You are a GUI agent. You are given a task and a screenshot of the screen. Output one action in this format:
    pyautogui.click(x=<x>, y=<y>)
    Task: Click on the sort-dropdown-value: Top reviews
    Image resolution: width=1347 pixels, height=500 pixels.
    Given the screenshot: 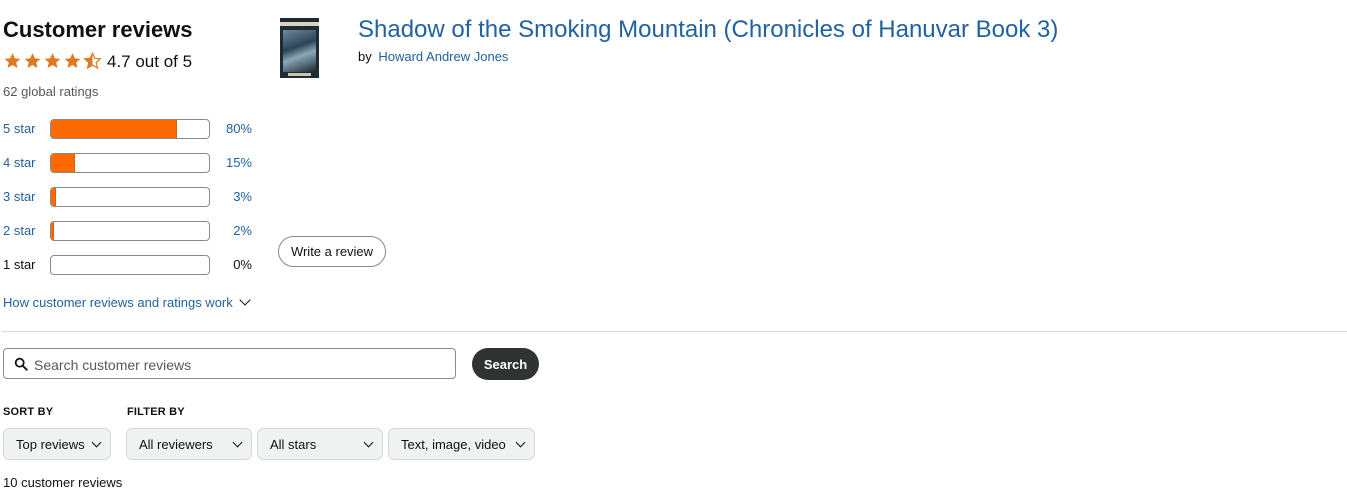 What is the action you would take?
    pyautogui.click(x=50, y=444)
    